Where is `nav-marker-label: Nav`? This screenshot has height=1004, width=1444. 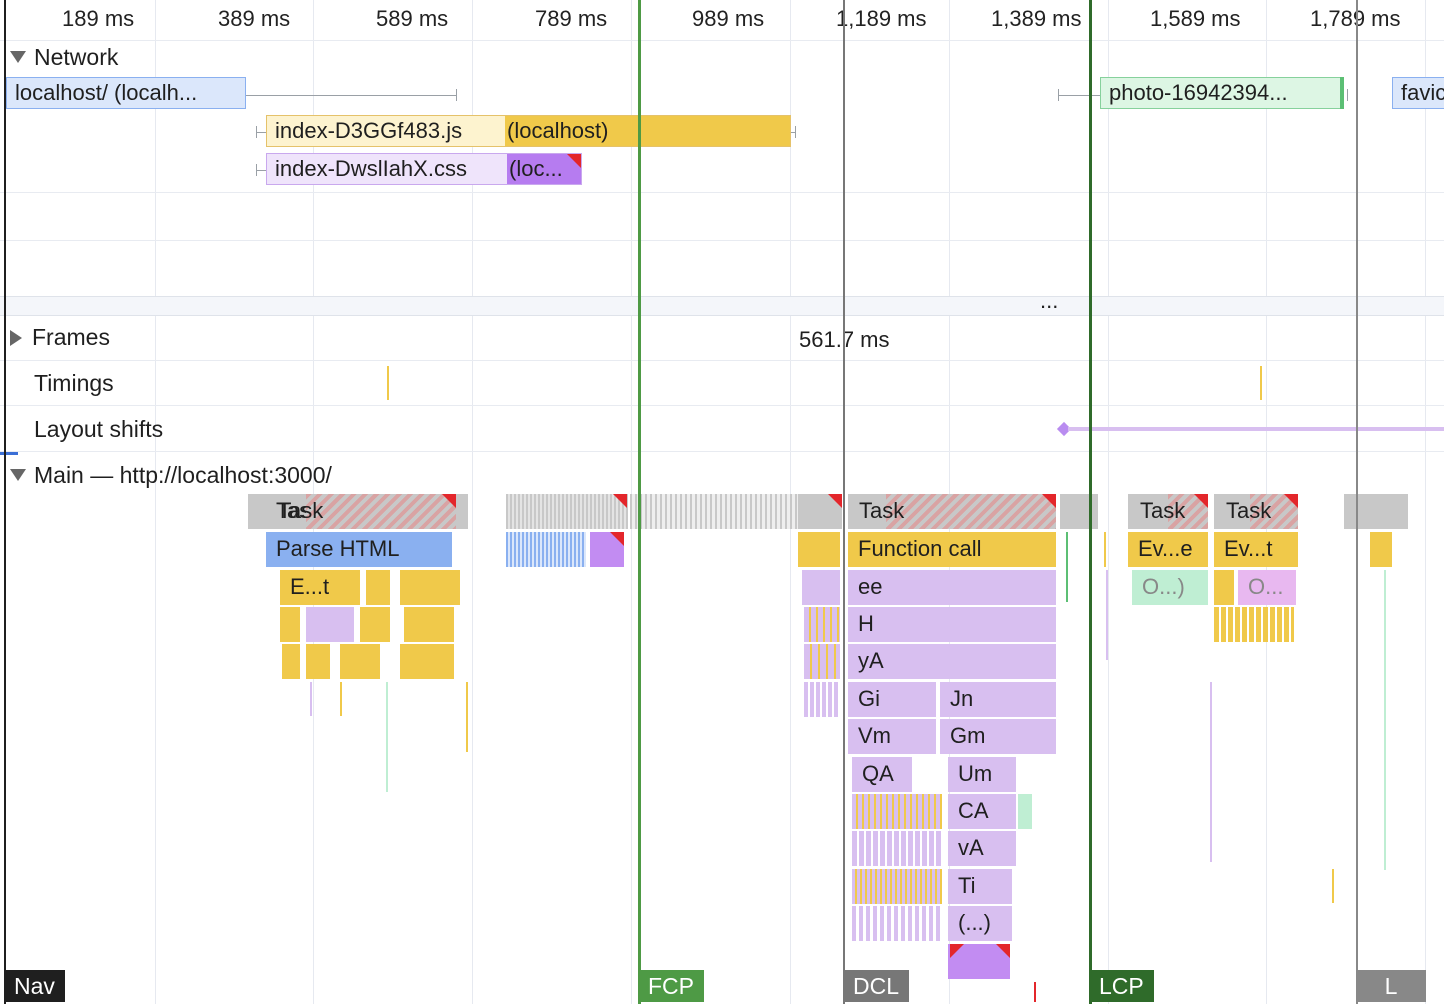
nav-marker-label: Nav is located at coordinates (34, 986).